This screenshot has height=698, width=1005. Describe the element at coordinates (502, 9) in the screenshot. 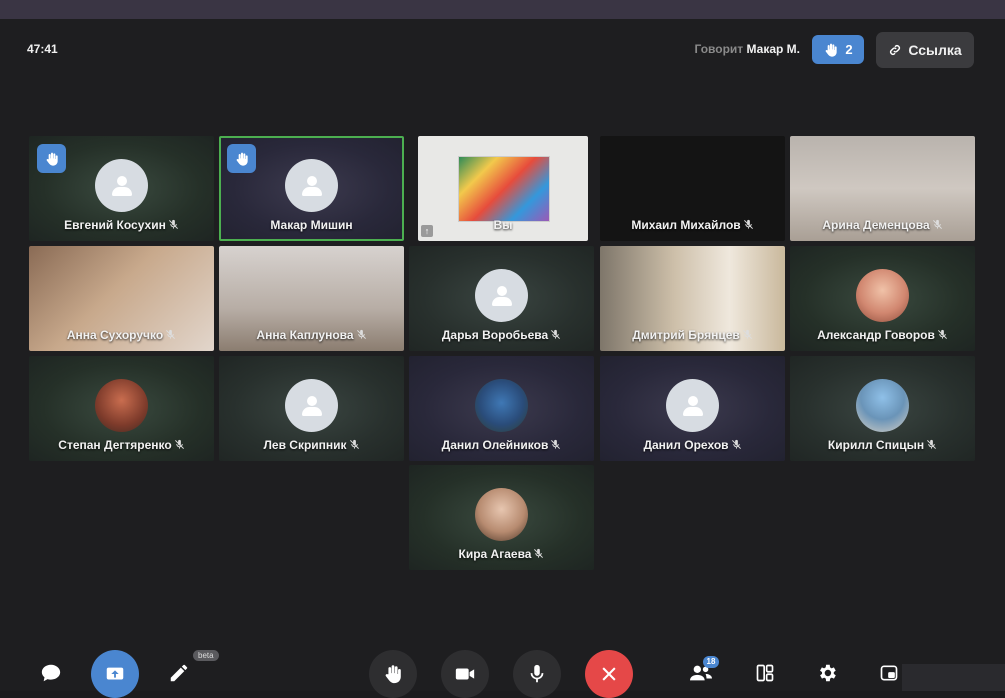

I see `window-top-strip` at that location.